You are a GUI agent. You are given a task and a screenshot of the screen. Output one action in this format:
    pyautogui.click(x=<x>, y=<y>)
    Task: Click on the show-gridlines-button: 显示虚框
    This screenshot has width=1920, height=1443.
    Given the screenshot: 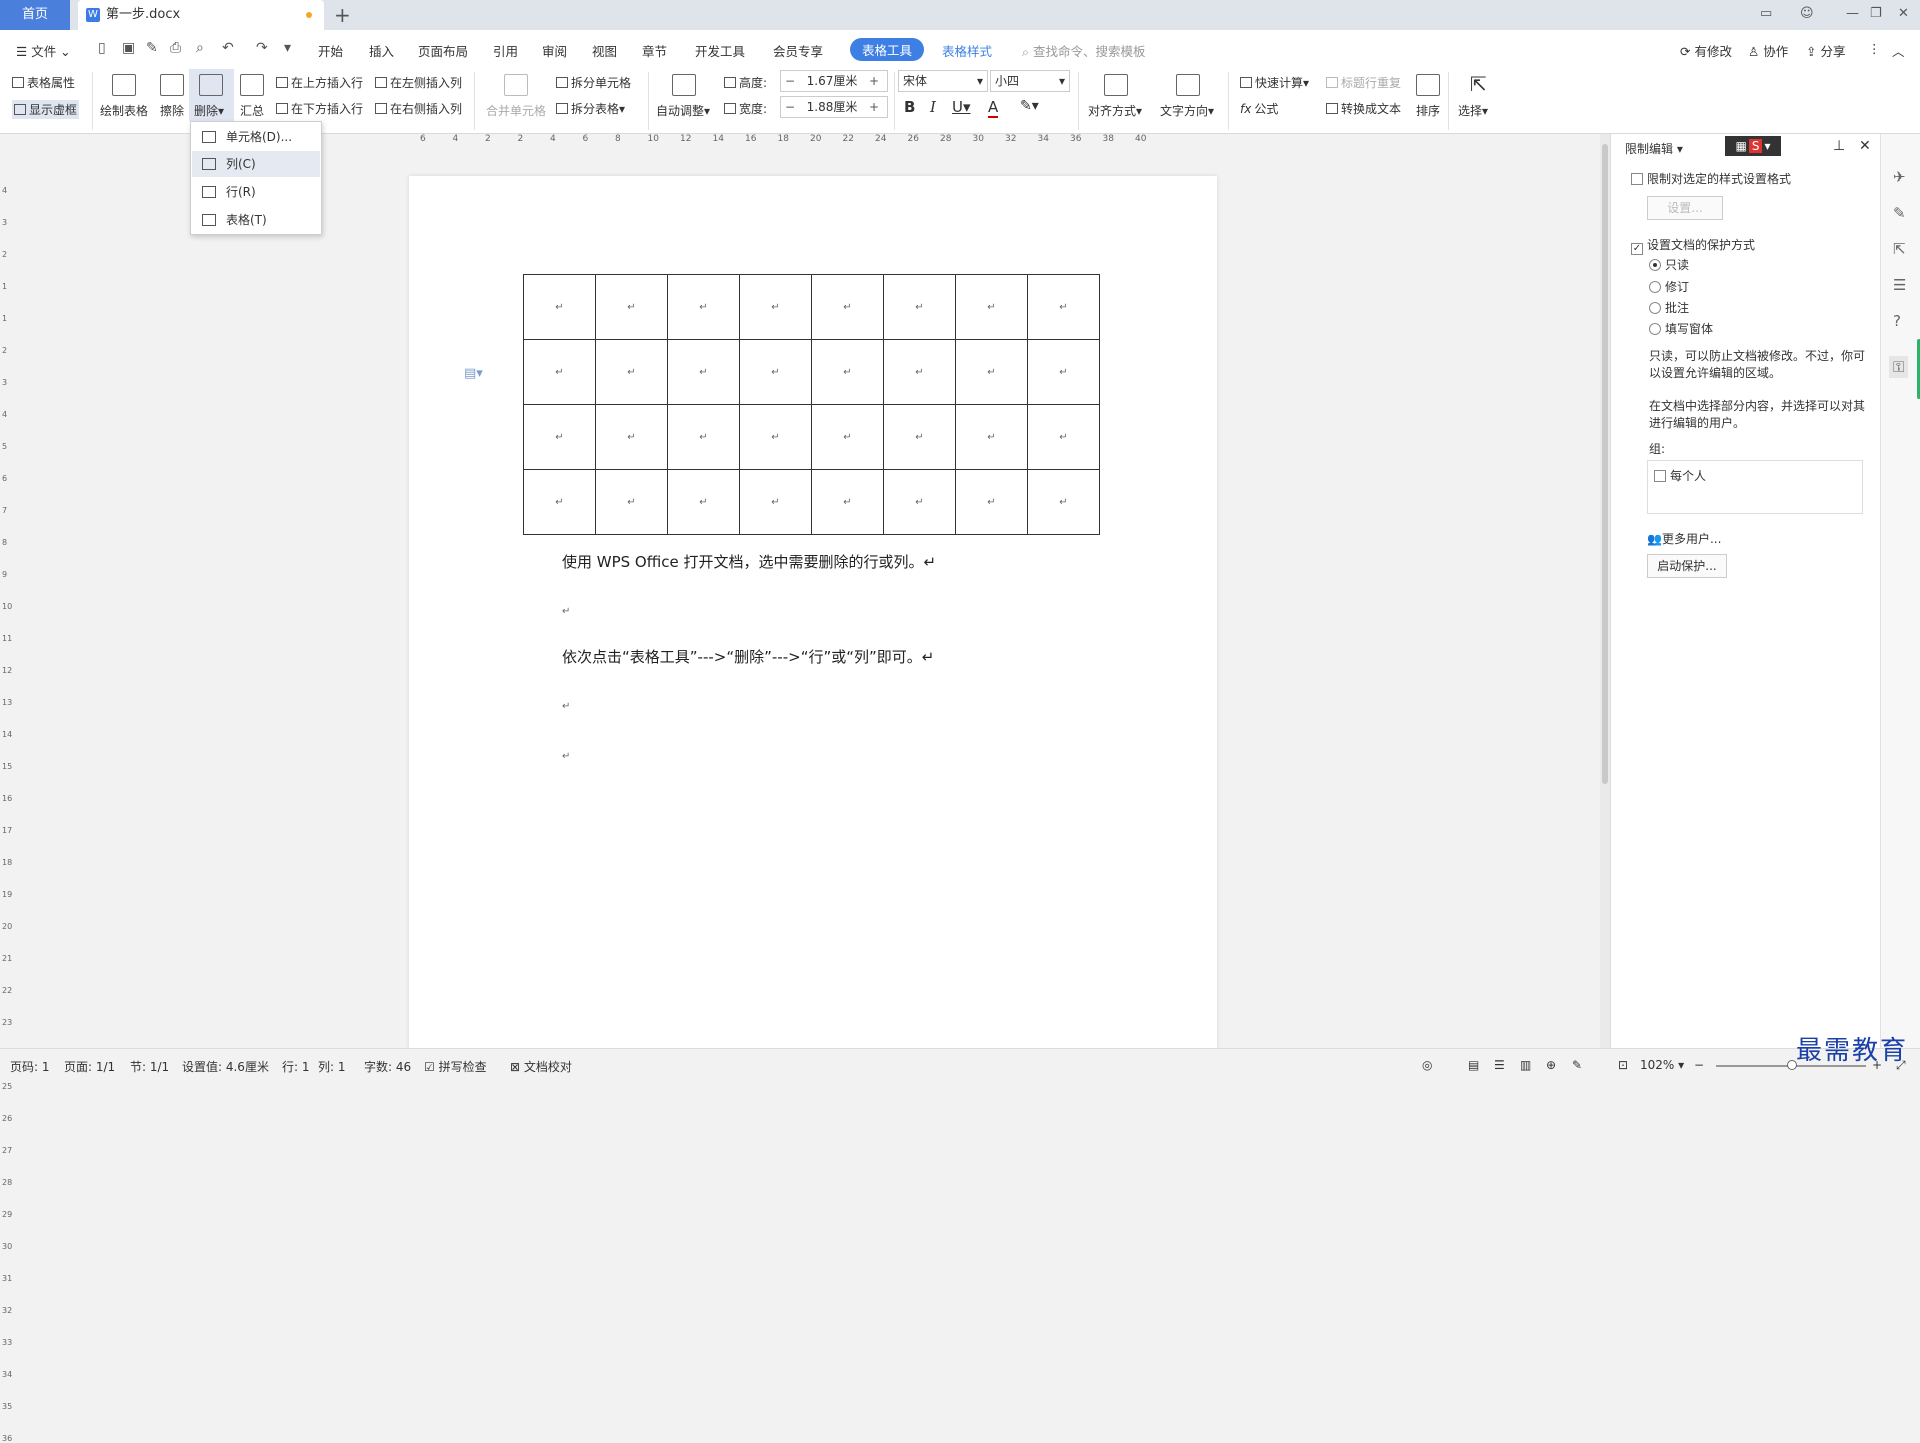 What is the action you would take?
    pyautogui.click(x=46, y=109)
    